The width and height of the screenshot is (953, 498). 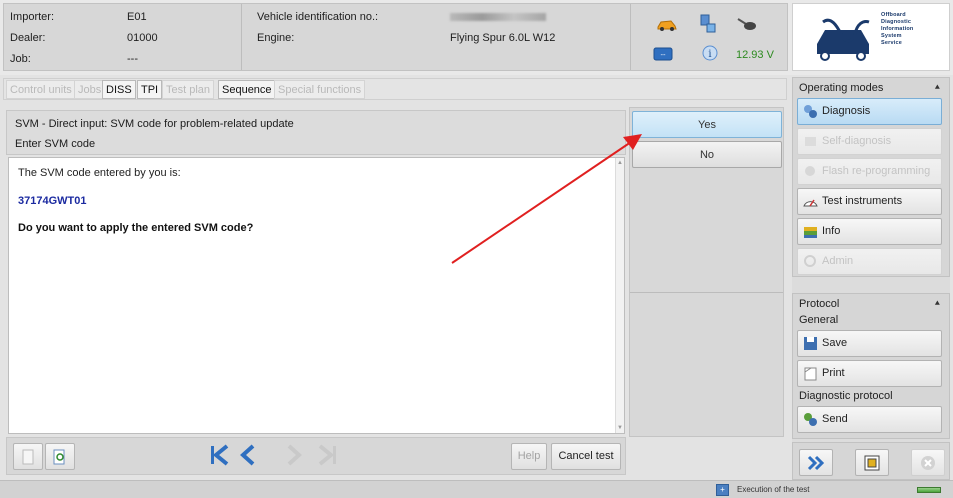 I want to click on mode-test-instruments-button: Test instruments, so click(x=869, y=201).